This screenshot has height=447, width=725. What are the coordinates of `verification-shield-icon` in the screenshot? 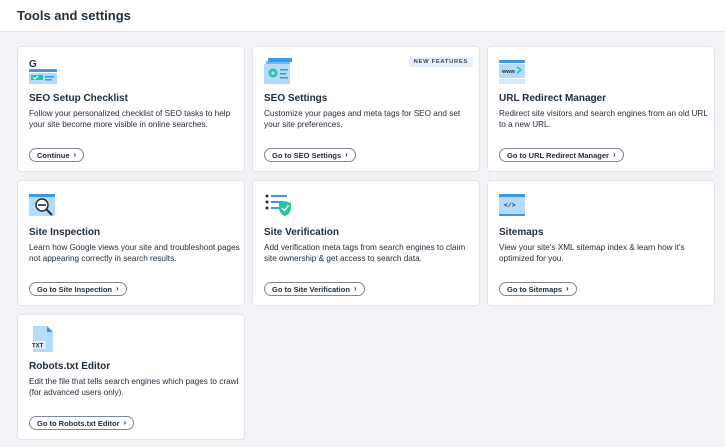 It's located at (278, 205).